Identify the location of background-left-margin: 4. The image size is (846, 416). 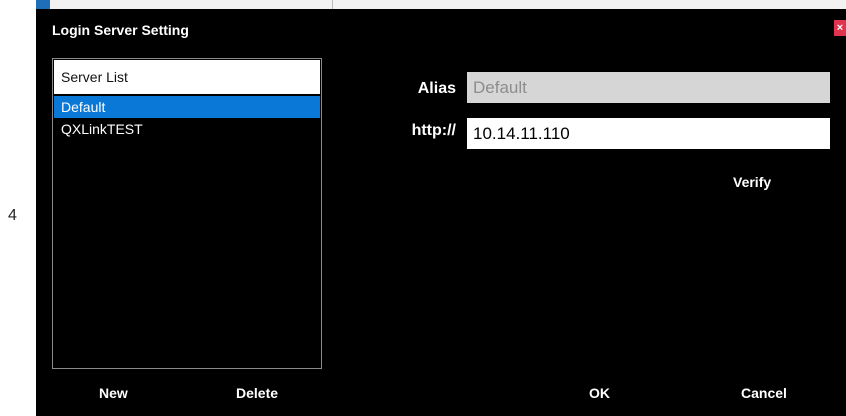
(18, 208).